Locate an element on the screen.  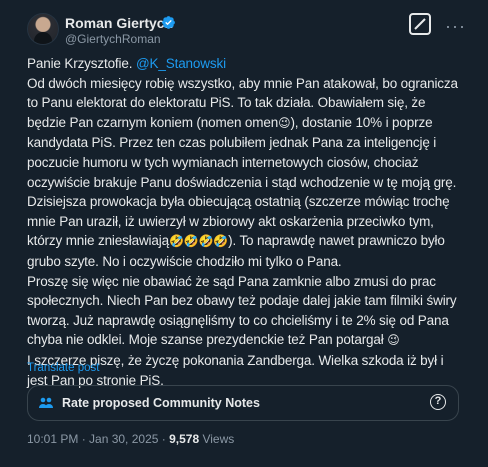
greeting: Panie Krzysztofie. is located at coordinates (80, 63).